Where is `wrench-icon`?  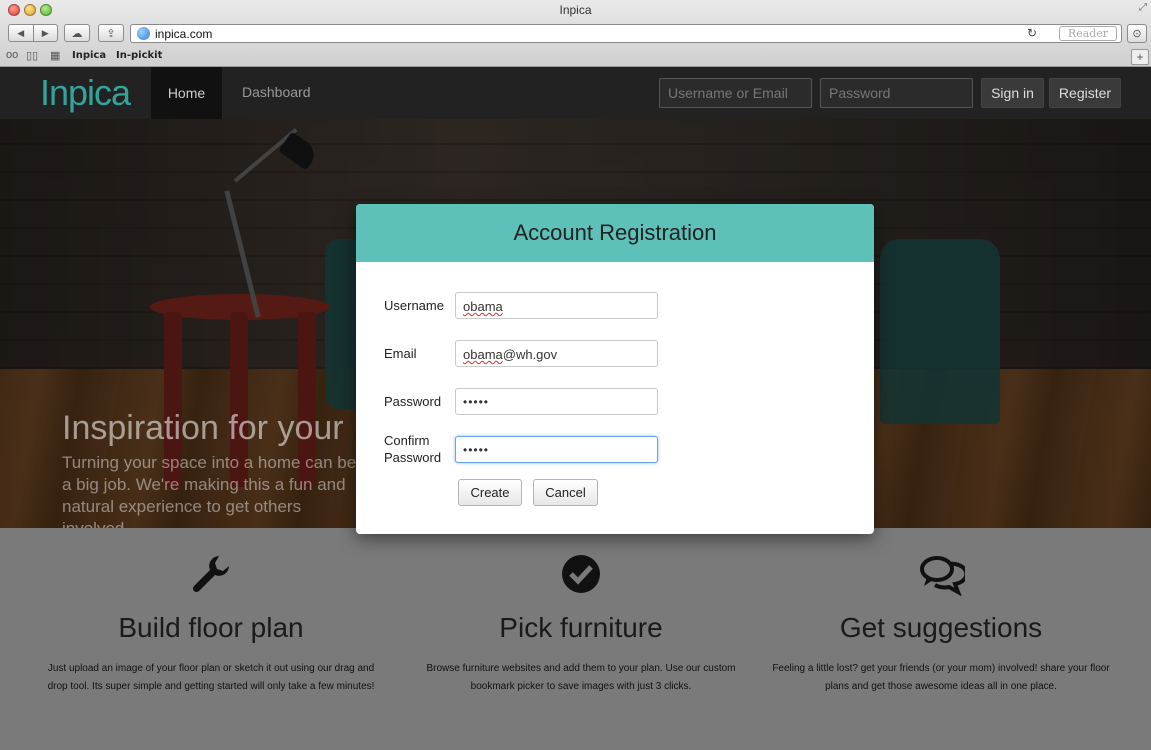
wrench-icon is located at coordinates (211, 574).